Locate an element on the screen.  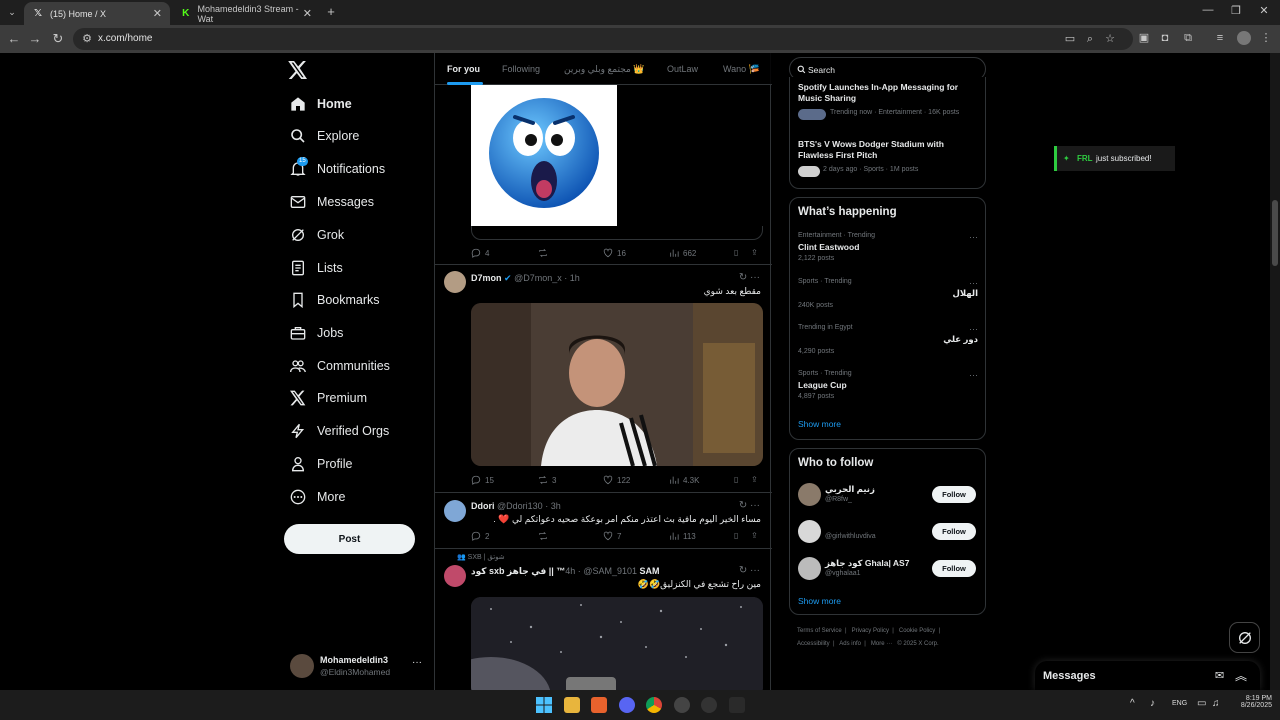
repost-button is located at coordinates (545, 253).